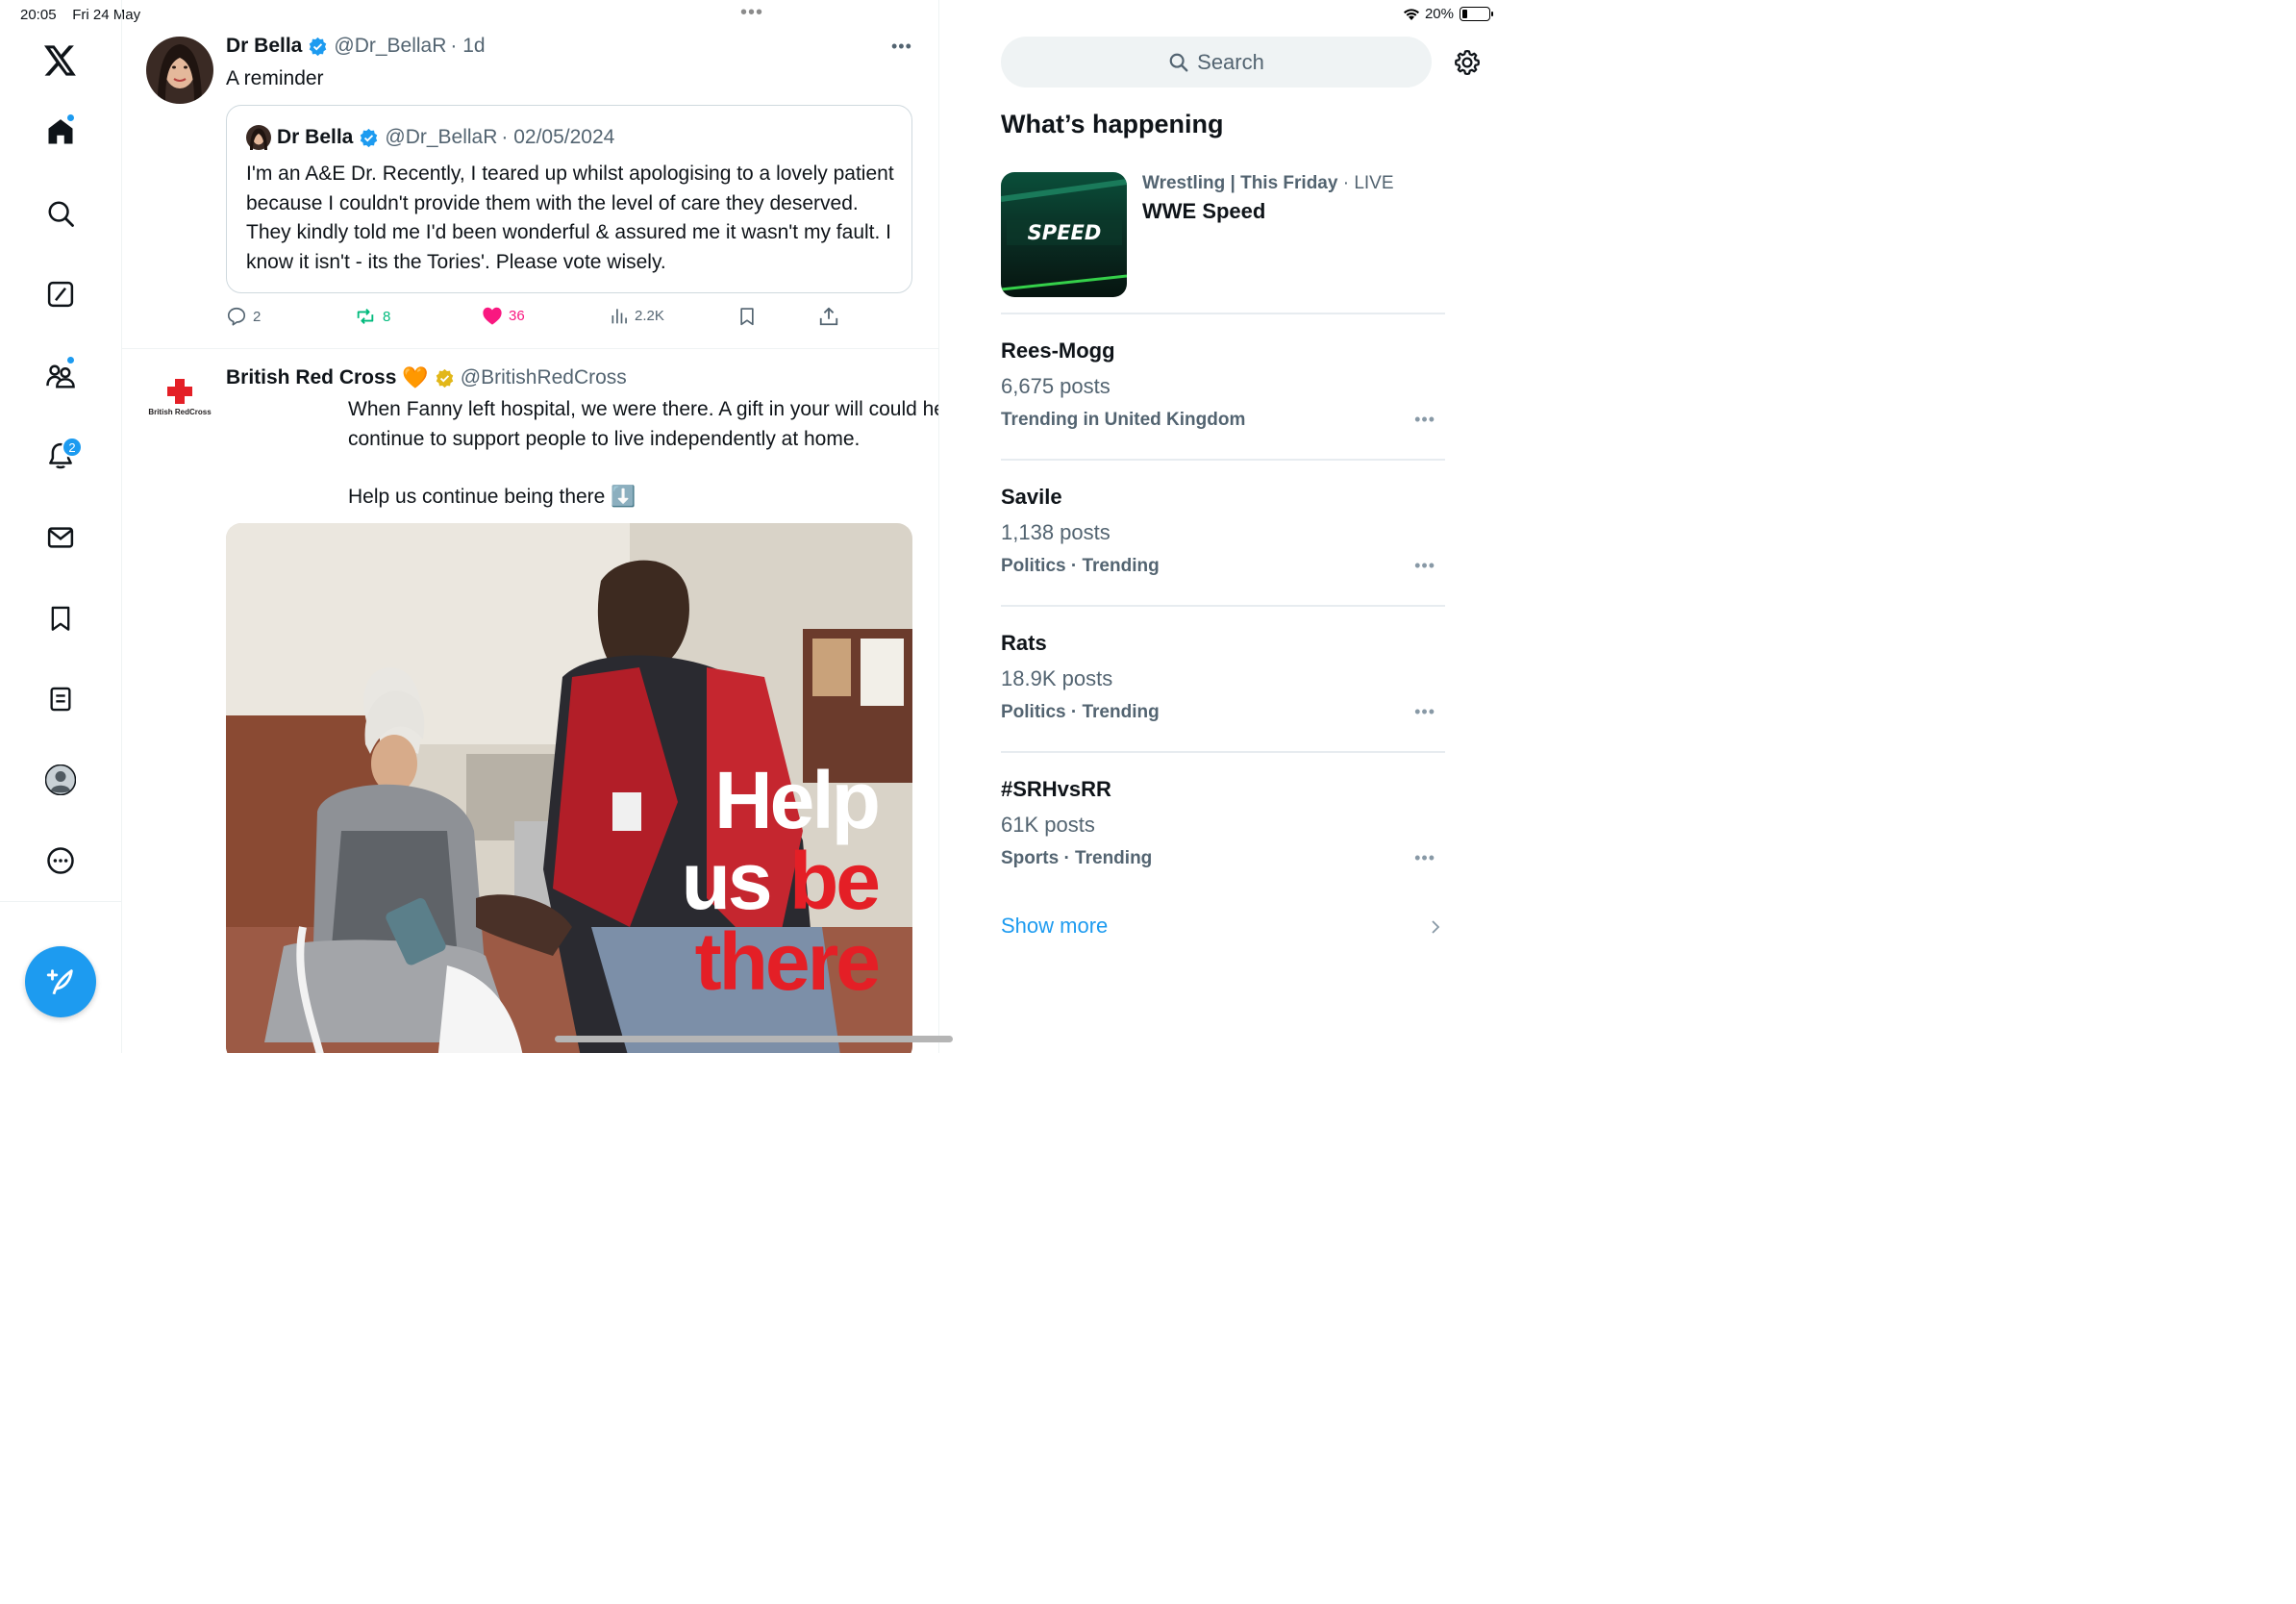  Describe the element at coordinates (1123, 420) in the screenshot. I see `trend-category: Trending in United Kingdom` at that location.